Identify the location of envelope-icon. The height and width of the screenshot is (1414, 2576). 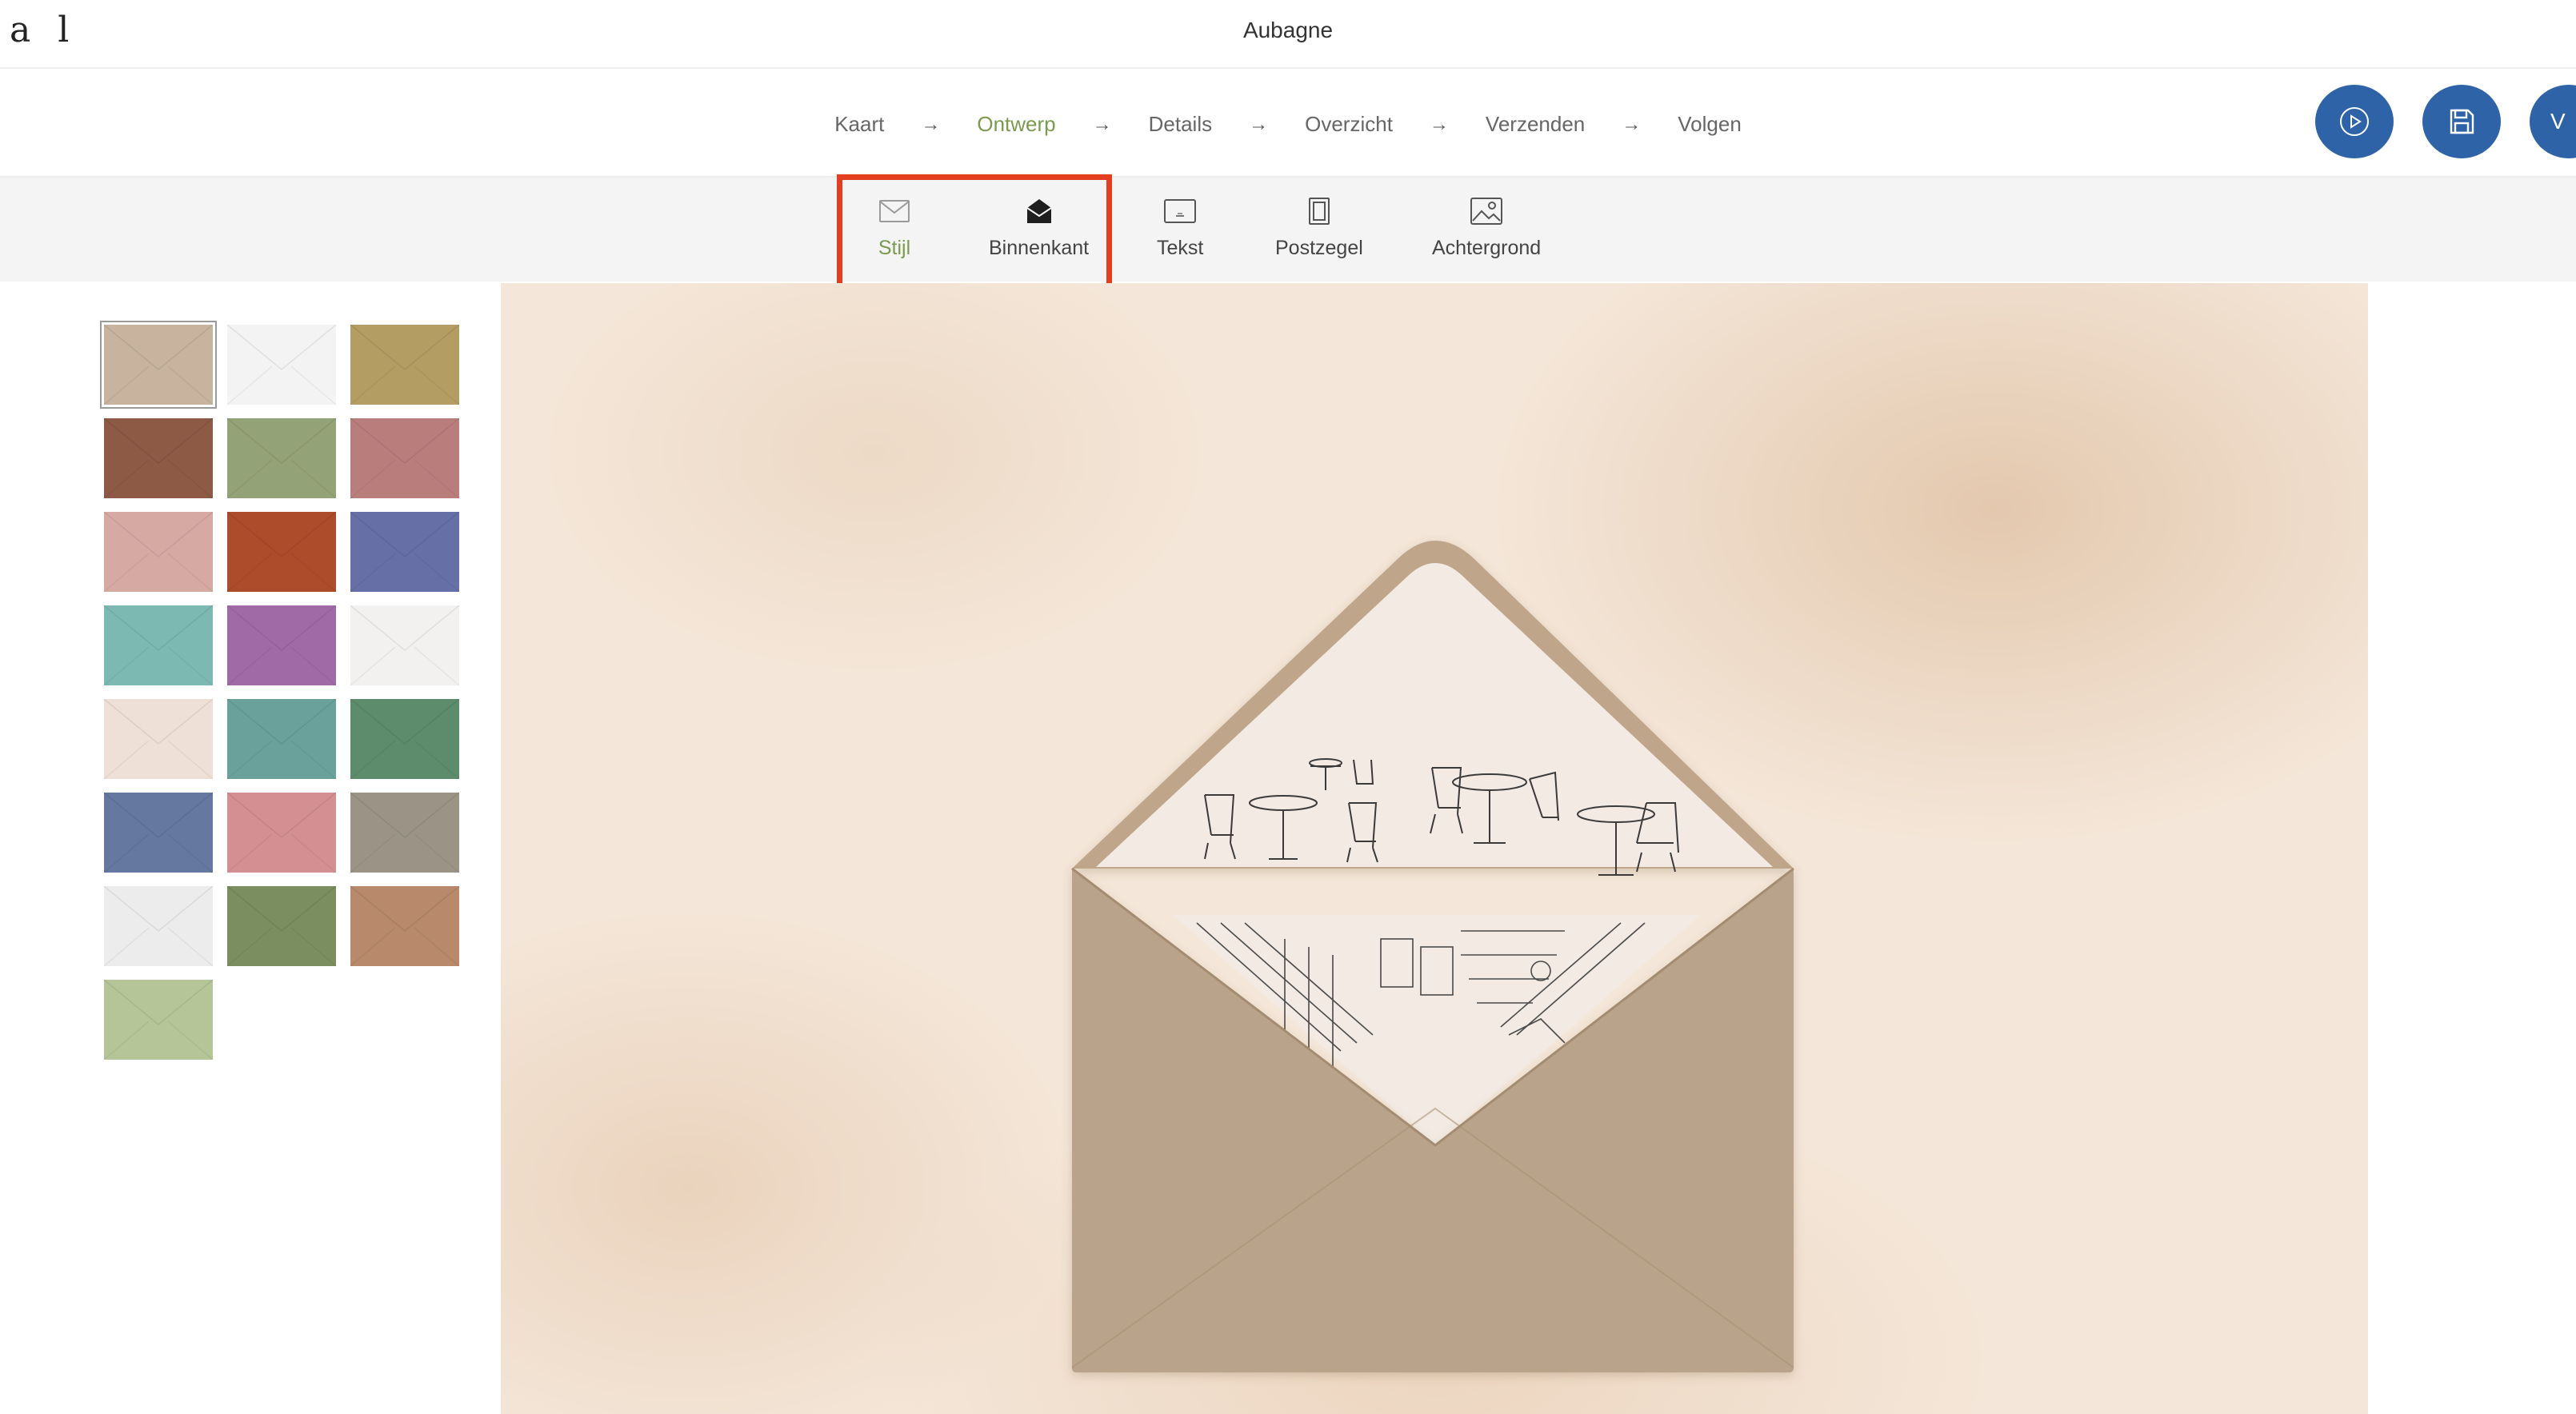
(894, 211).